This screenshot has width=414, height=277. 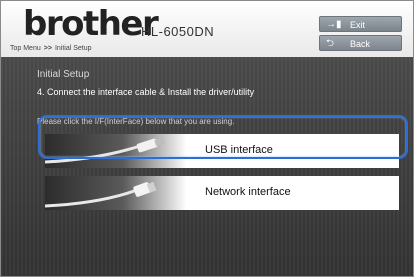 I want to click on network-interface-label: Network interface, so click(x=248, y=192).